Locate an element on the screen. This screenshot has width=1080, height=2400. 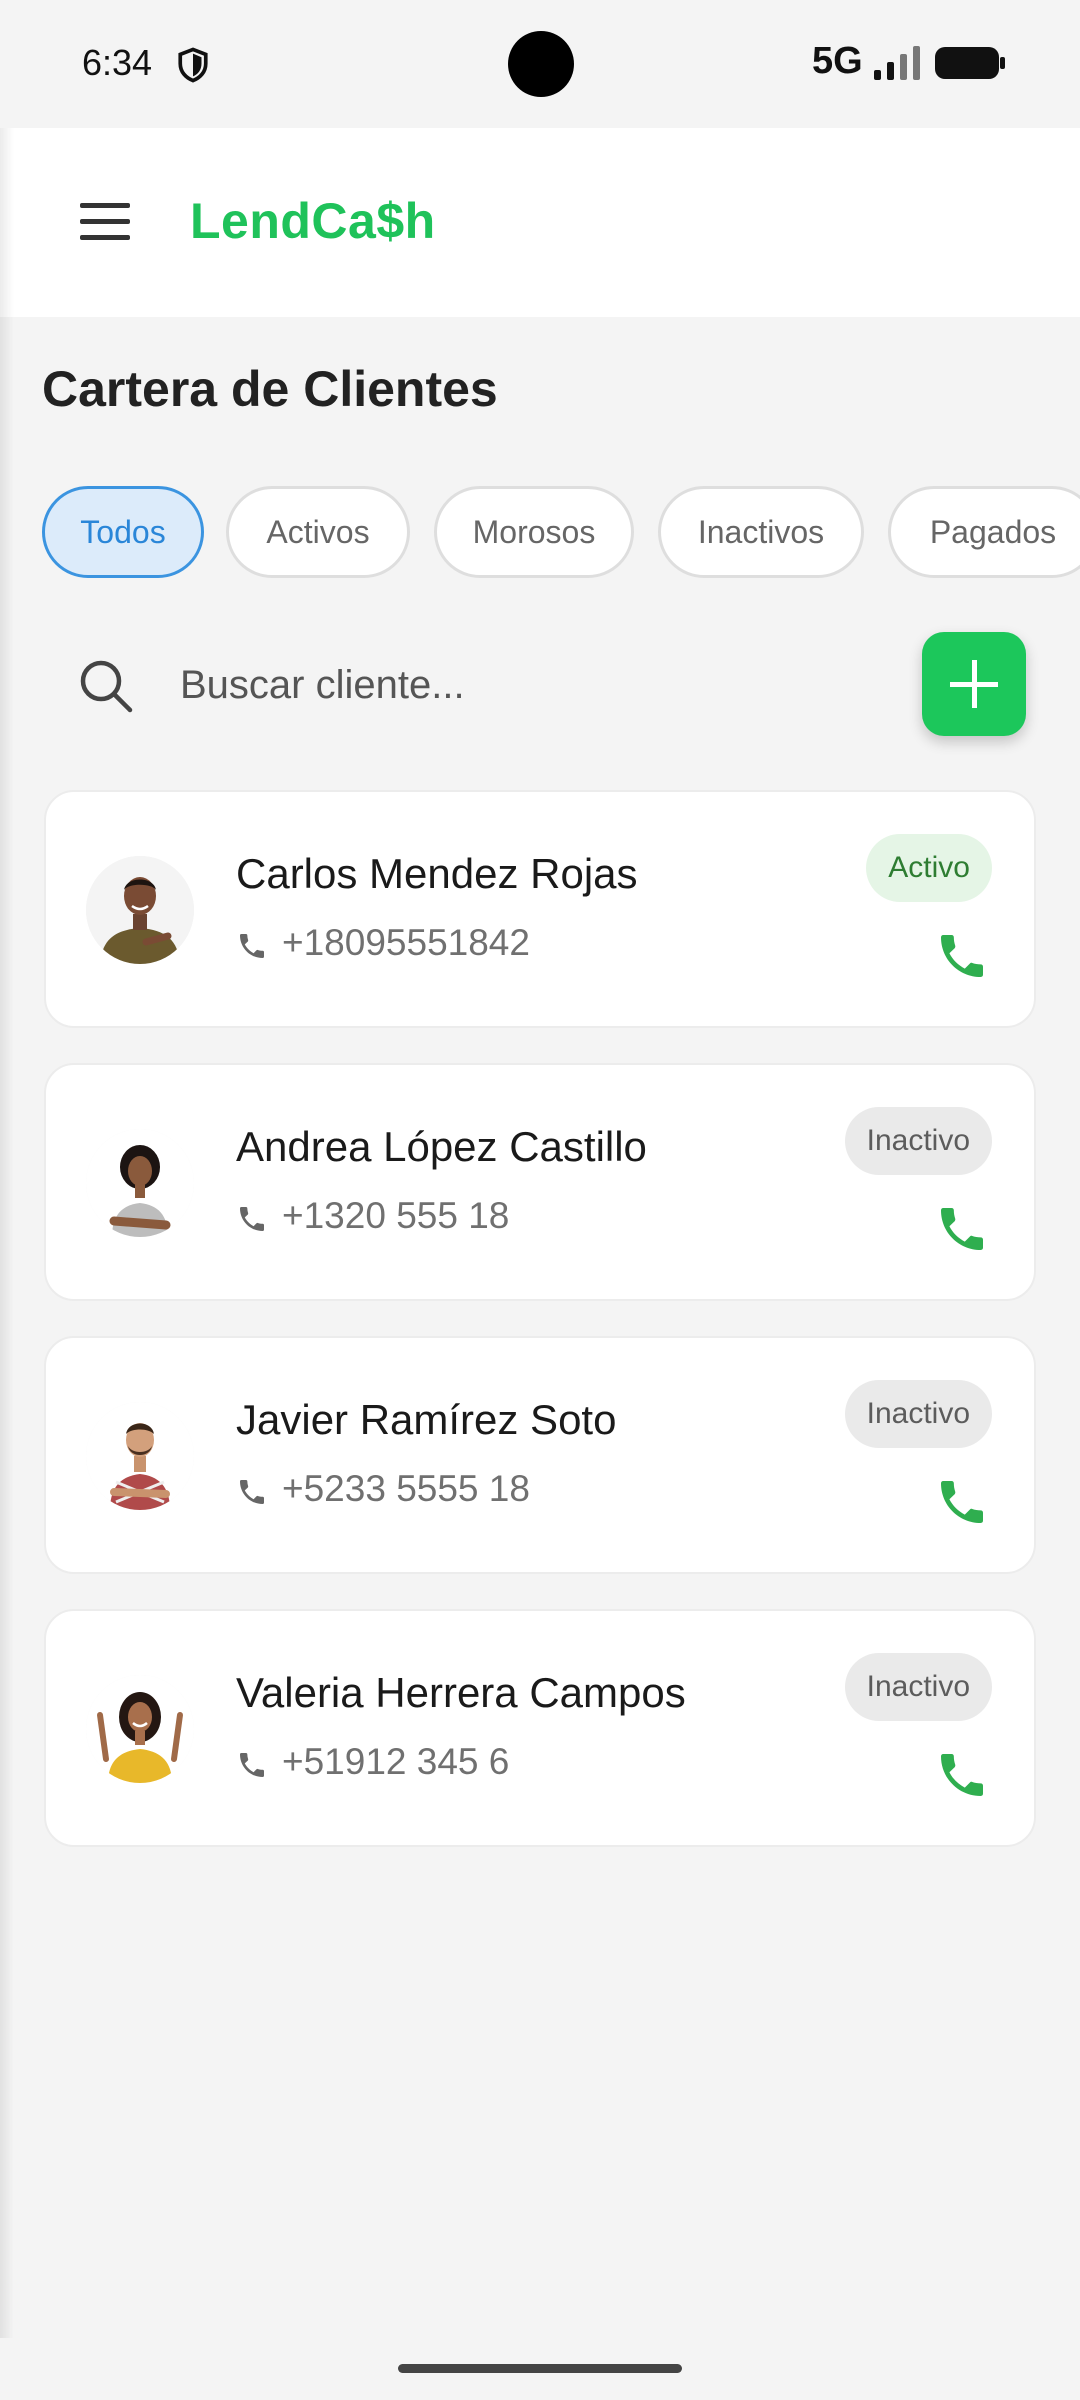
home-indicator is located at coordinates (540, 2368).